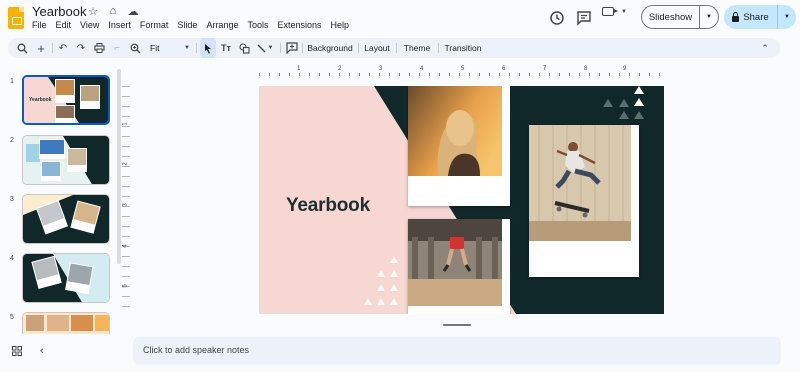 The width and height of the screenshot is (800, 372). I want to click on slideshow-button-group: Slideshow ▼, so click(680, 17).